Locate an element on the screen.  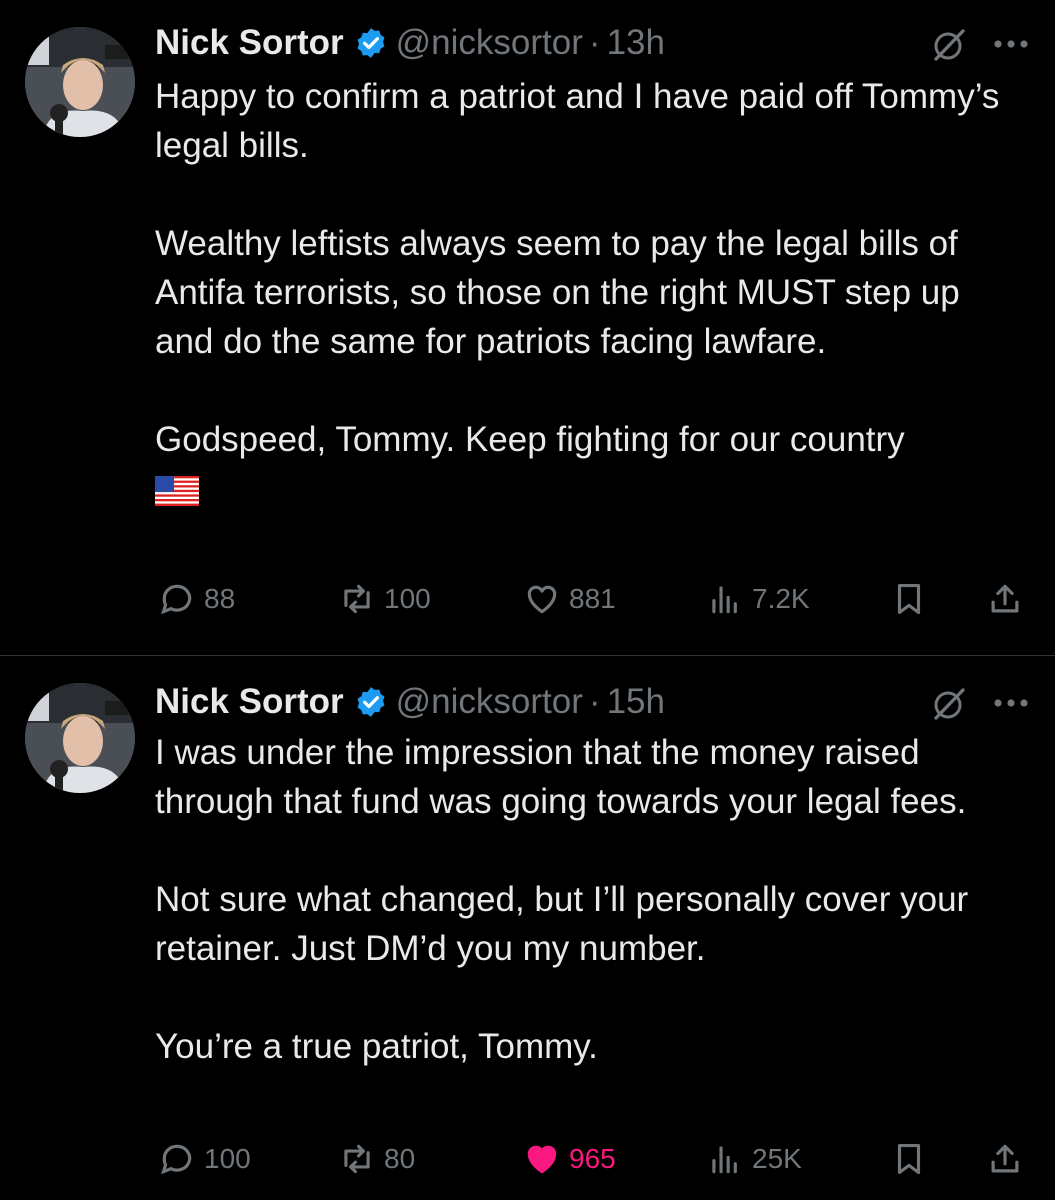
repost-button: 100 is located at coordinates (384, 599).